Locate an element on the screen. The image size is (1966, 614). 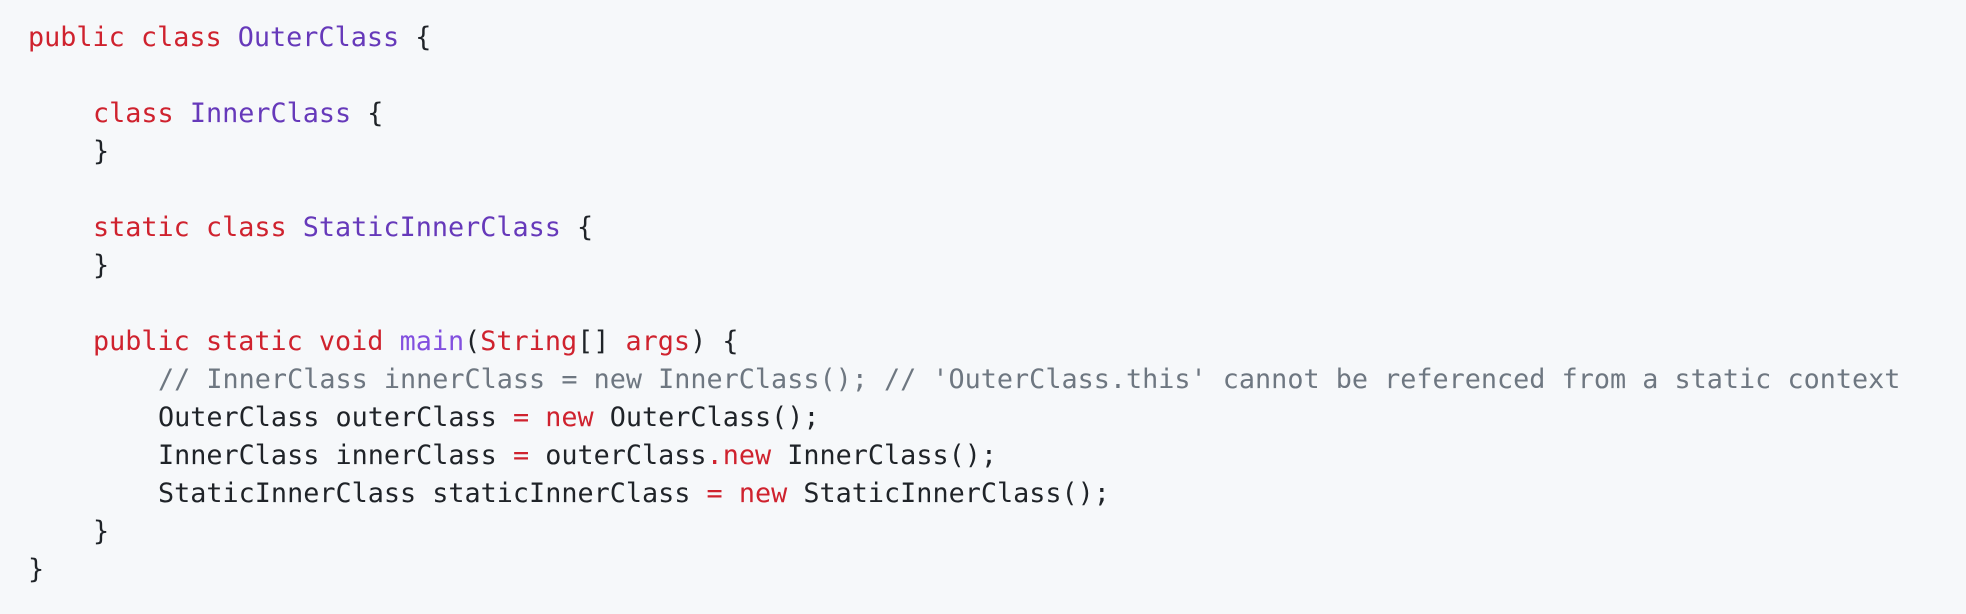
code-line-14: } is located at coordinates (997, 532).